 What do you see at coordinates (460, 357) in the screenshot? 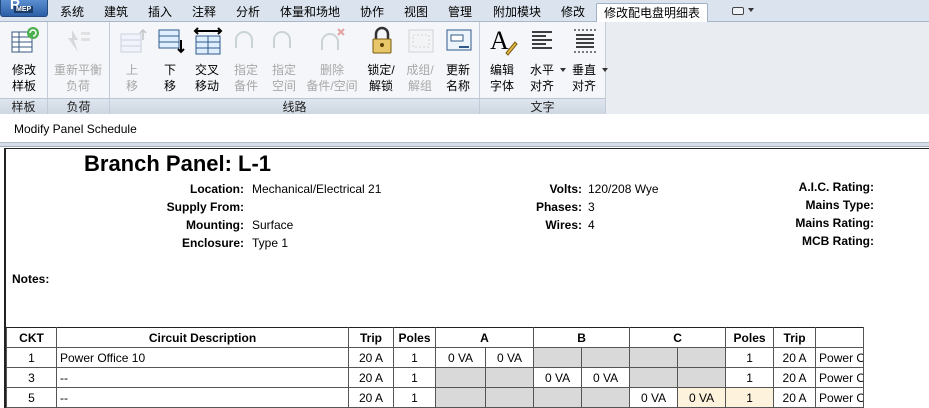
I see `cell-phase-a-left: 0 VA` at bounding box center [460, 357].